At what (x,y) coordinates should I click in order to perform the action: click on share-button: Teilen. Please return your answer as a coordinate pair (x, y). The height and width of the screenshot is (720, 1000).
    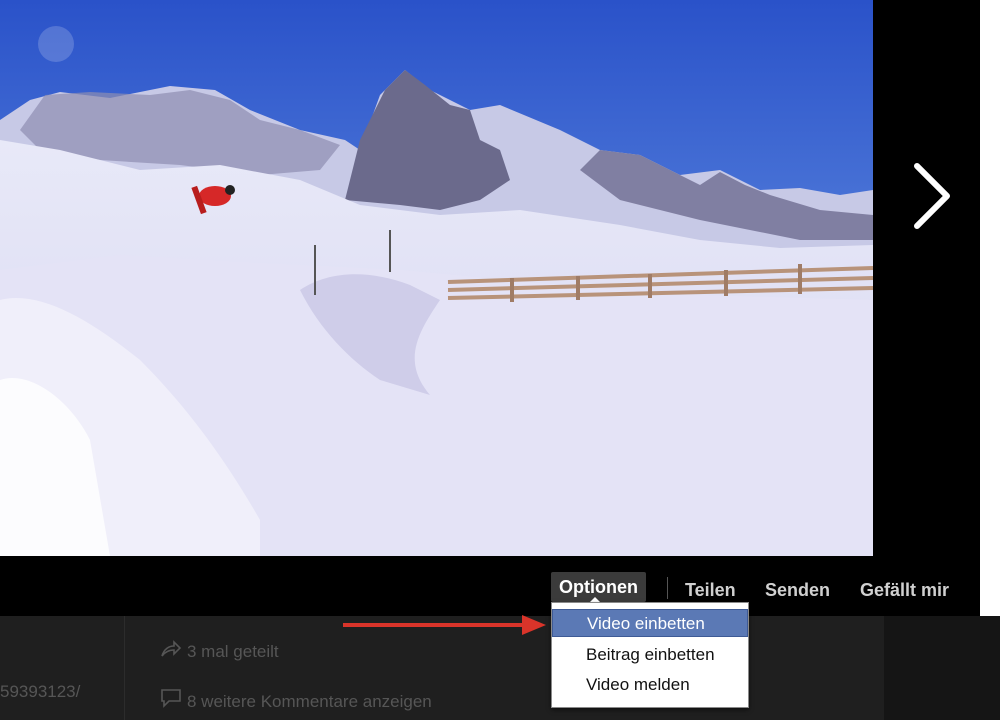
    Looking at the image, I should click on (710, 590).